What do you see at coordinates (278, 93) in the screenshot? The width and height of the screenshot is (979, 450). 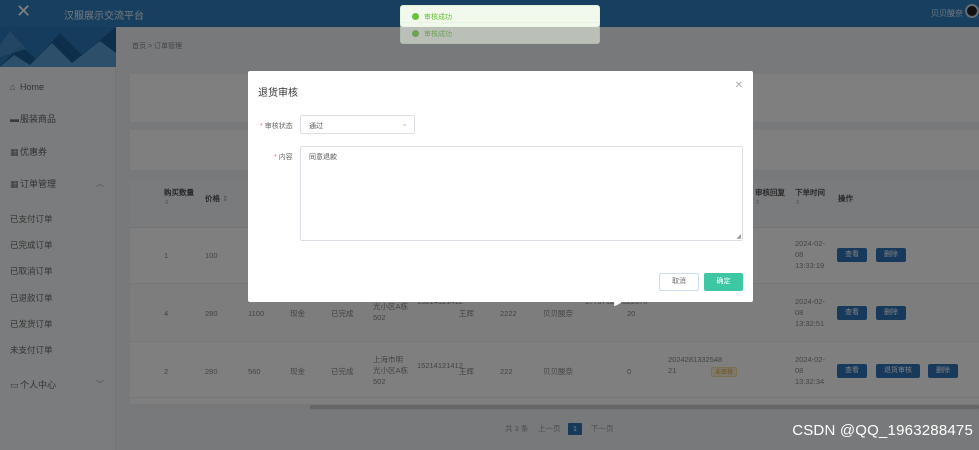 I see `dialog-title: 退货审核` at bounding box center [278, 93].